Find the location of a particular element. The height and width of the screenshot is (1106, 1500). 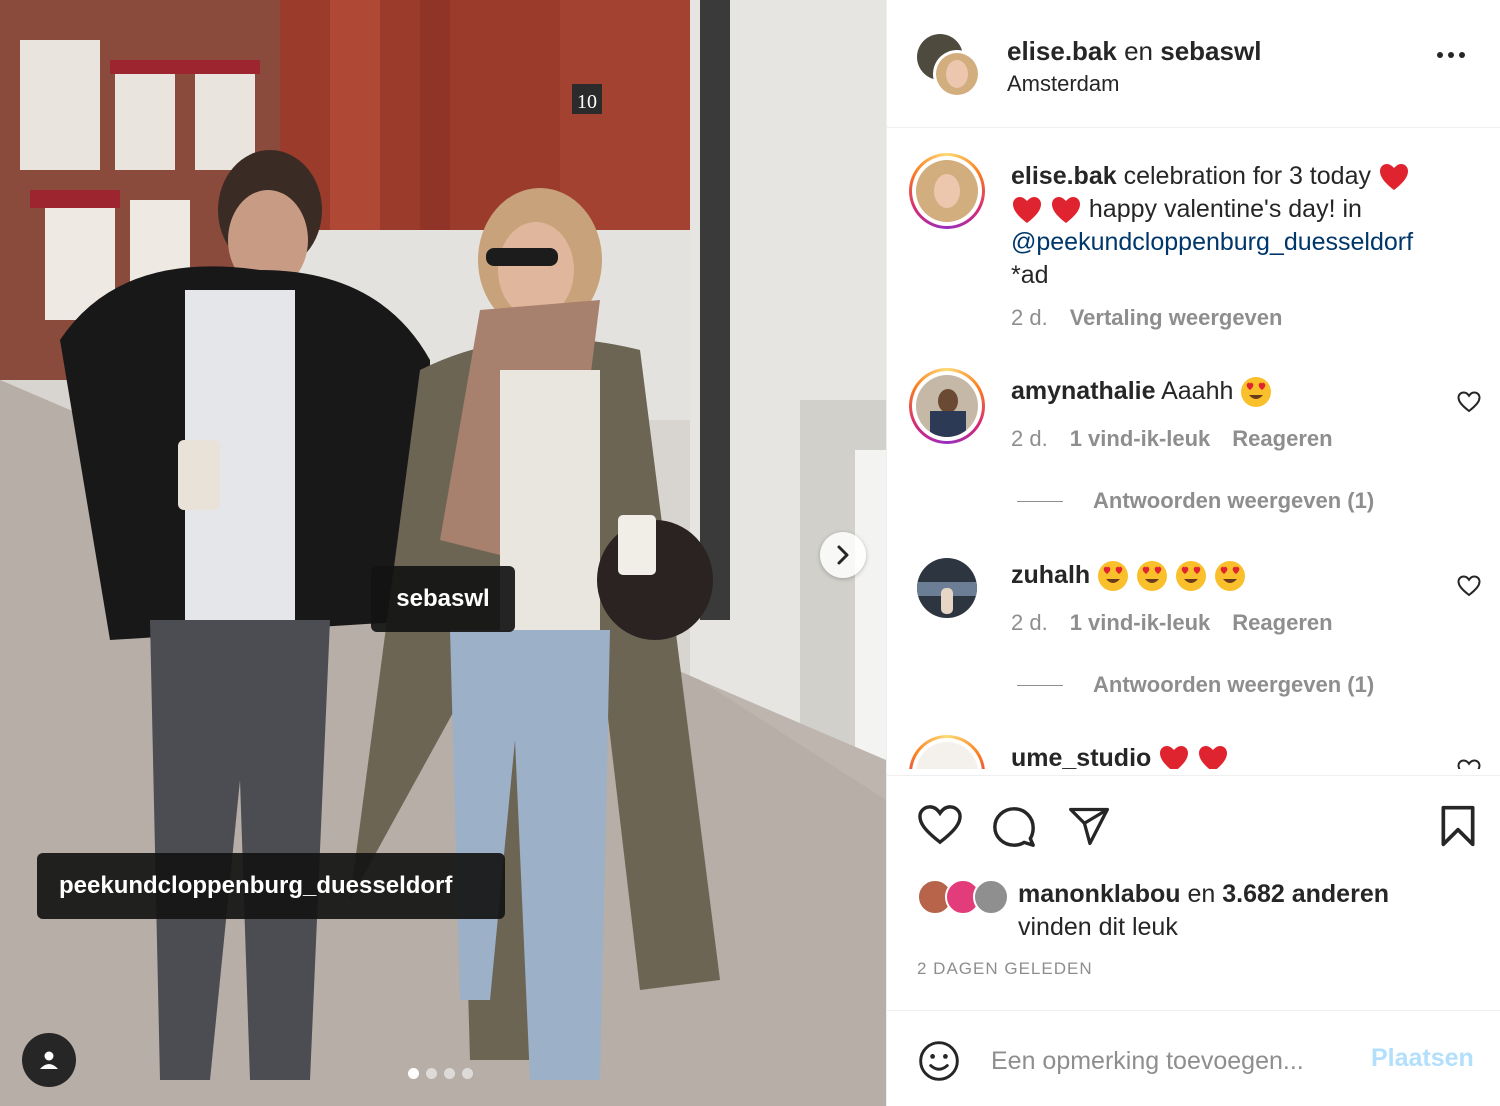

liker-avatar is located at coordinates (991, 897).